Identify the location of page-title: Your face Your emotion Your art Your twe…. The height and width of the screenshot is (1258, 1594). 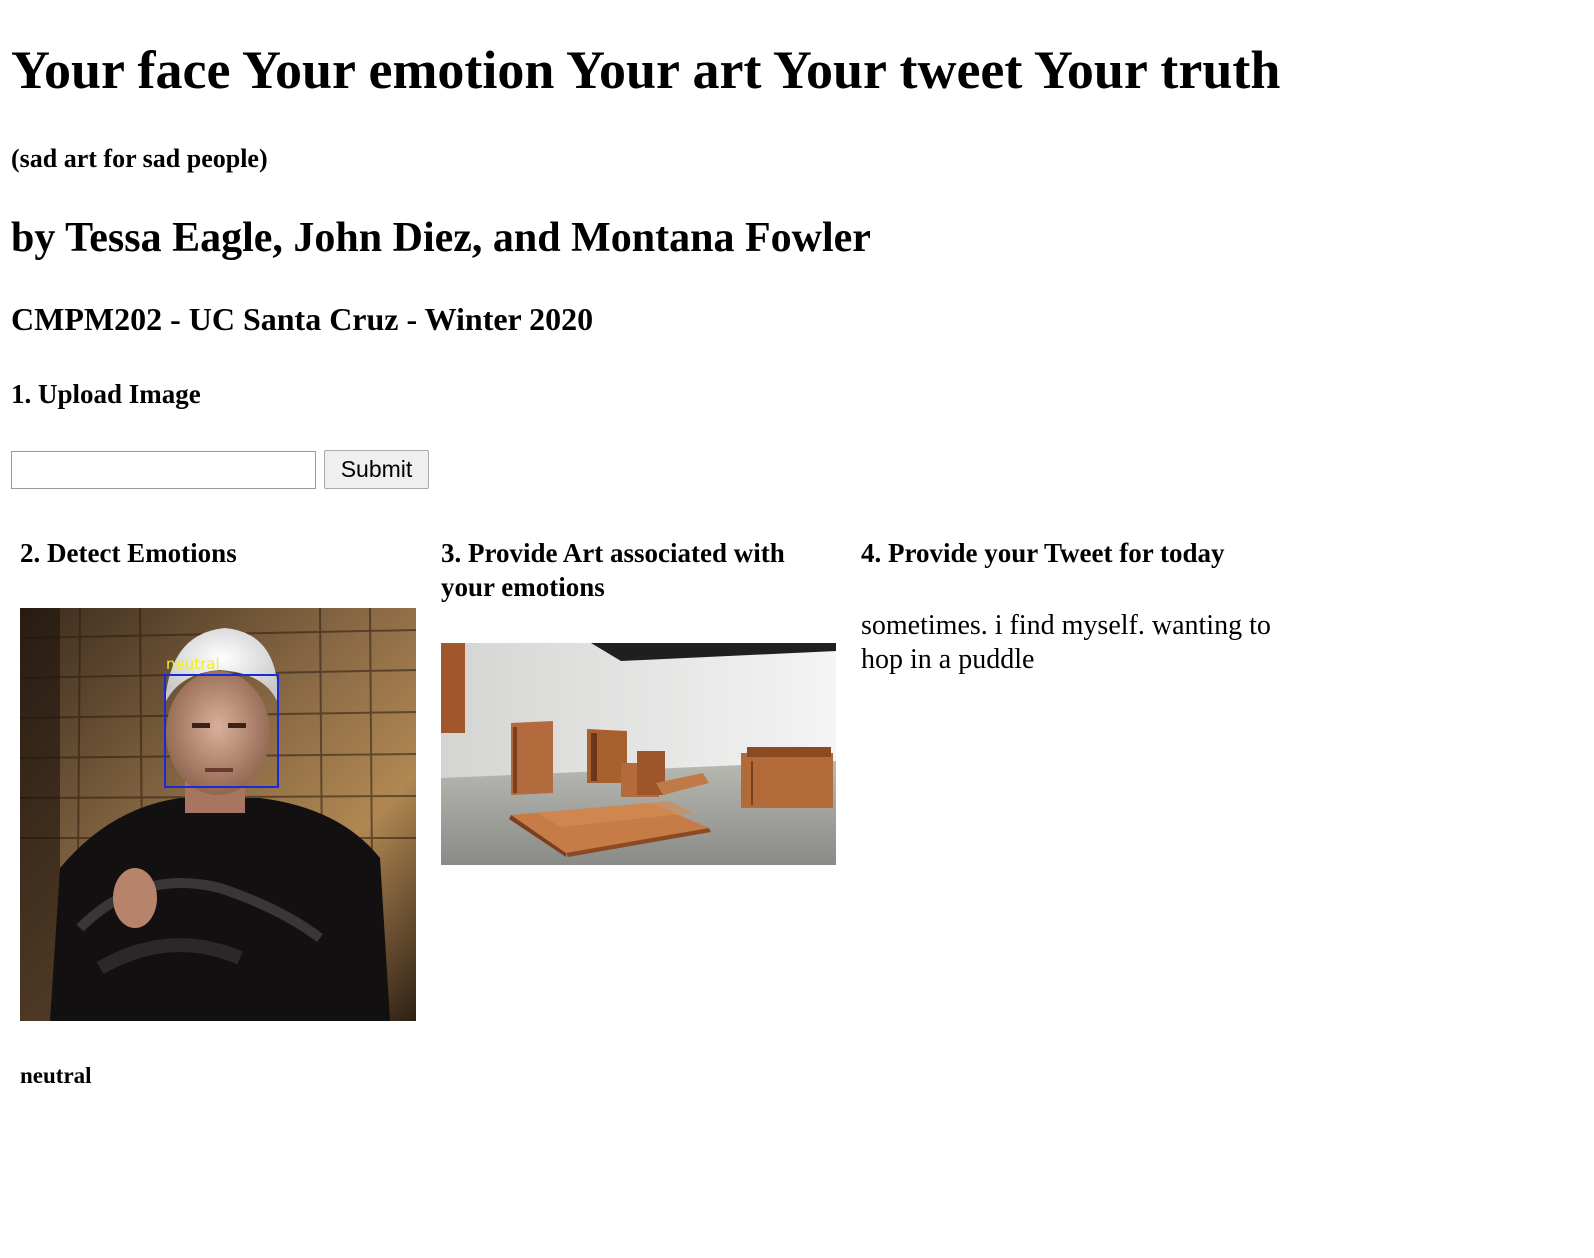
(646, 70).